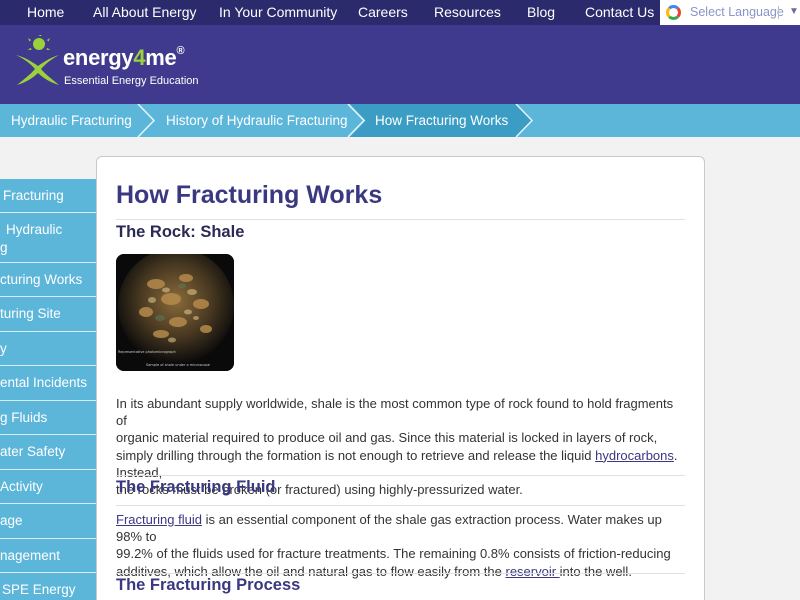 The width and height of the screenshot is (800, 600). Describe the element at coordinates (249, 195) in the screenshot. I see `page-title: How Fracturing Works` at that location.